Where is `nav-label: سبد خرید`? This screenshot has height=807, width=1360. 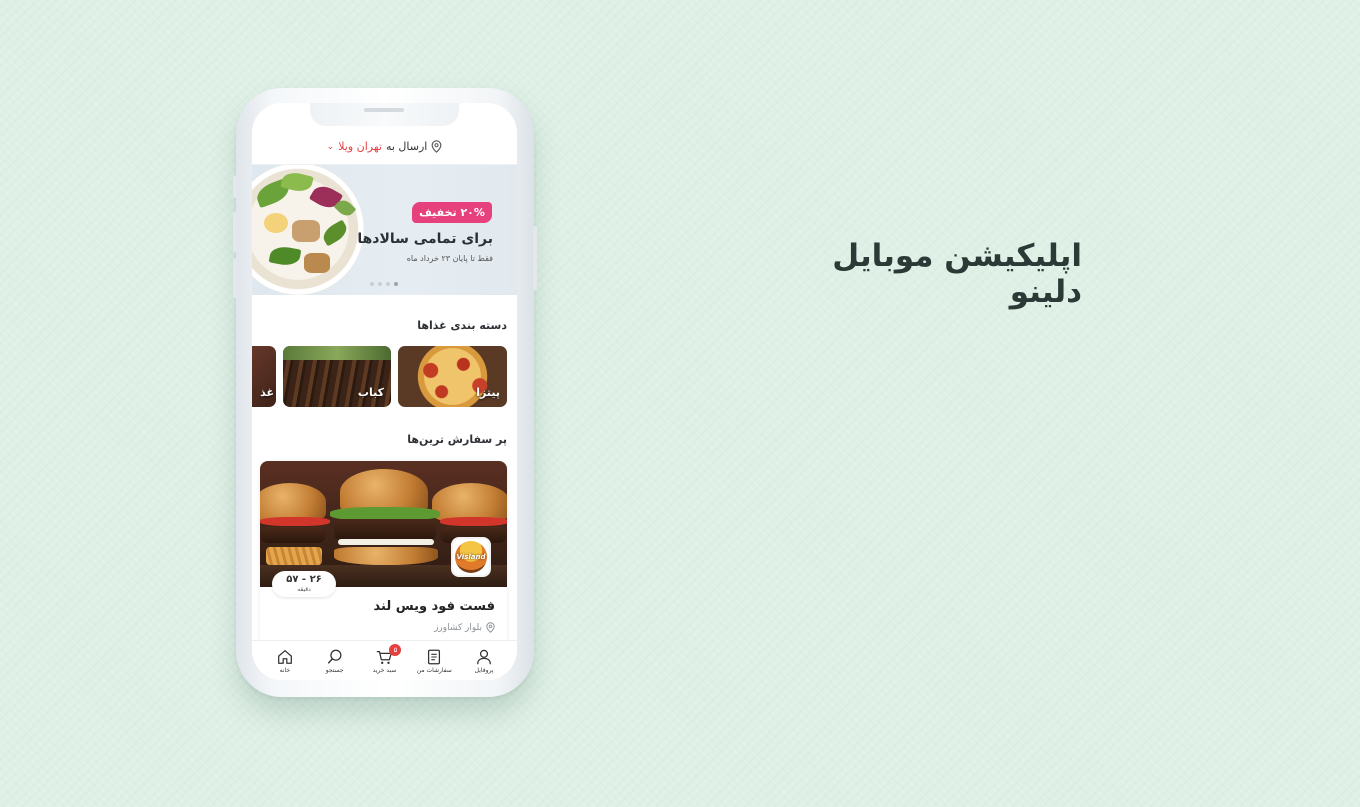 nav-label: سبد خرید is located at coordinates (384, 670).